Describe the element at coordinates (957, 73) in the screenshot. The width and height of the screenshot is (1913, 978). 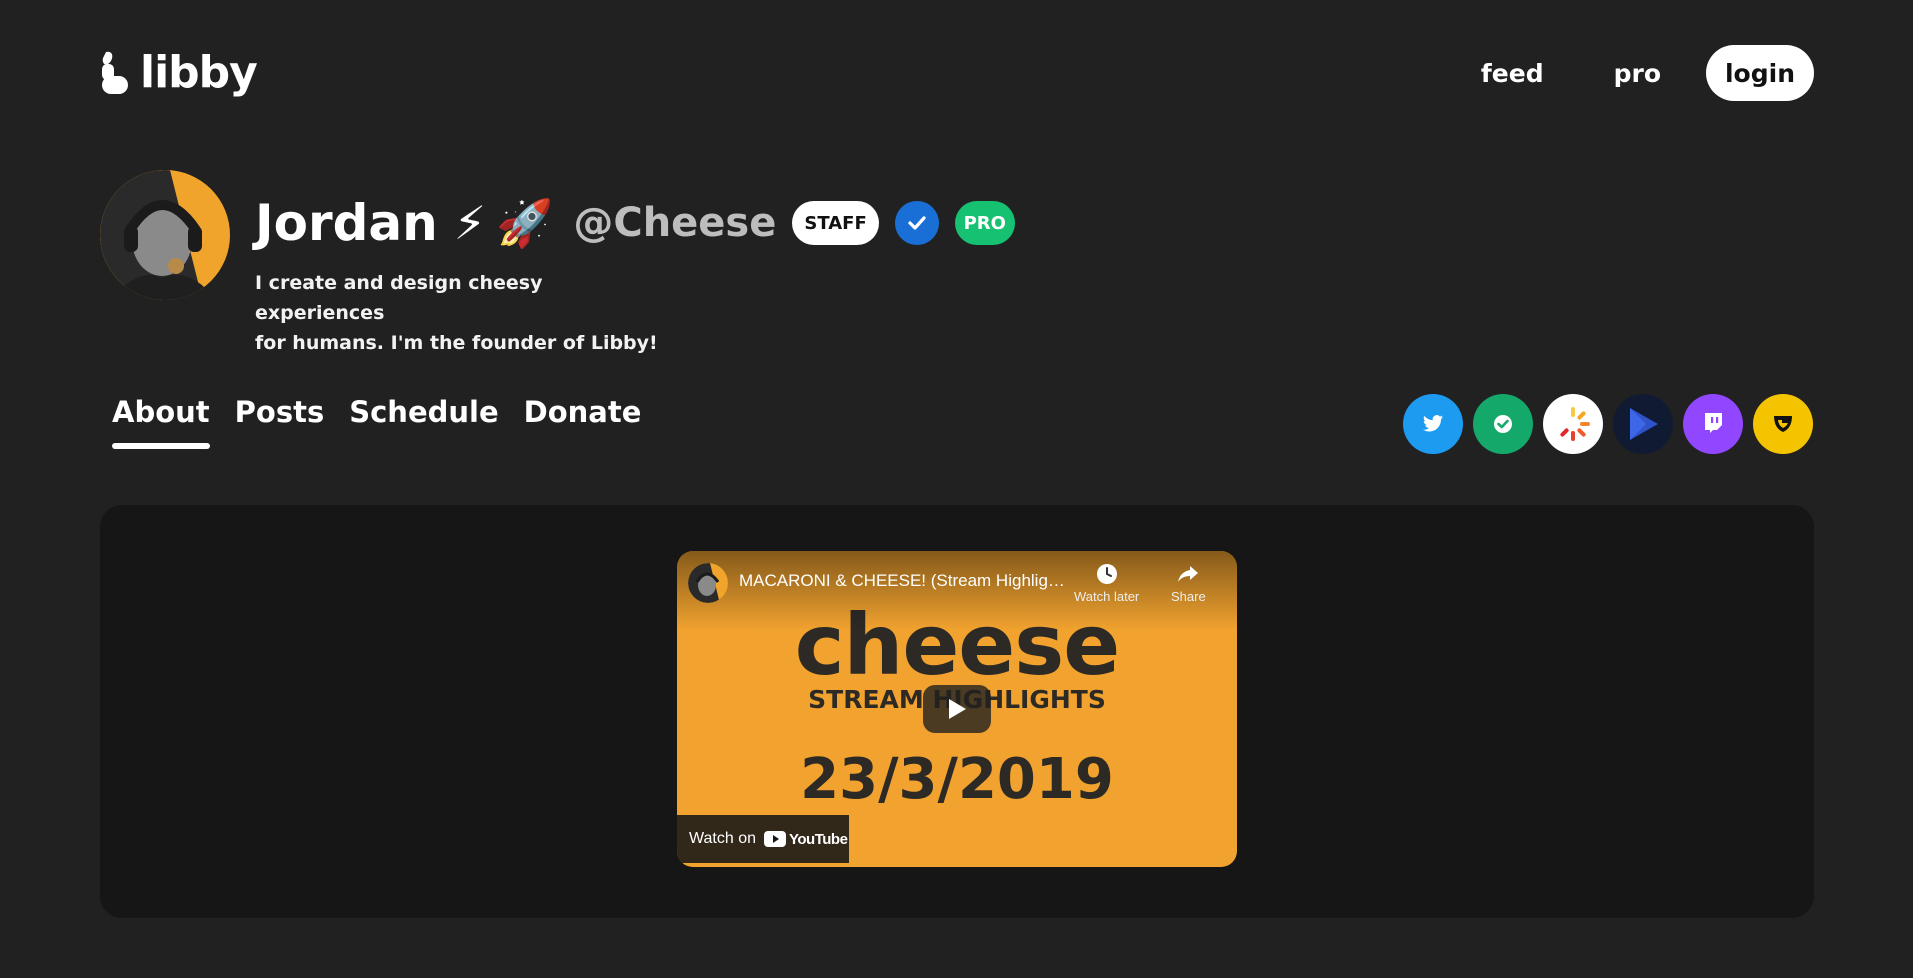
I see `header: libby feed pro login` at that location.